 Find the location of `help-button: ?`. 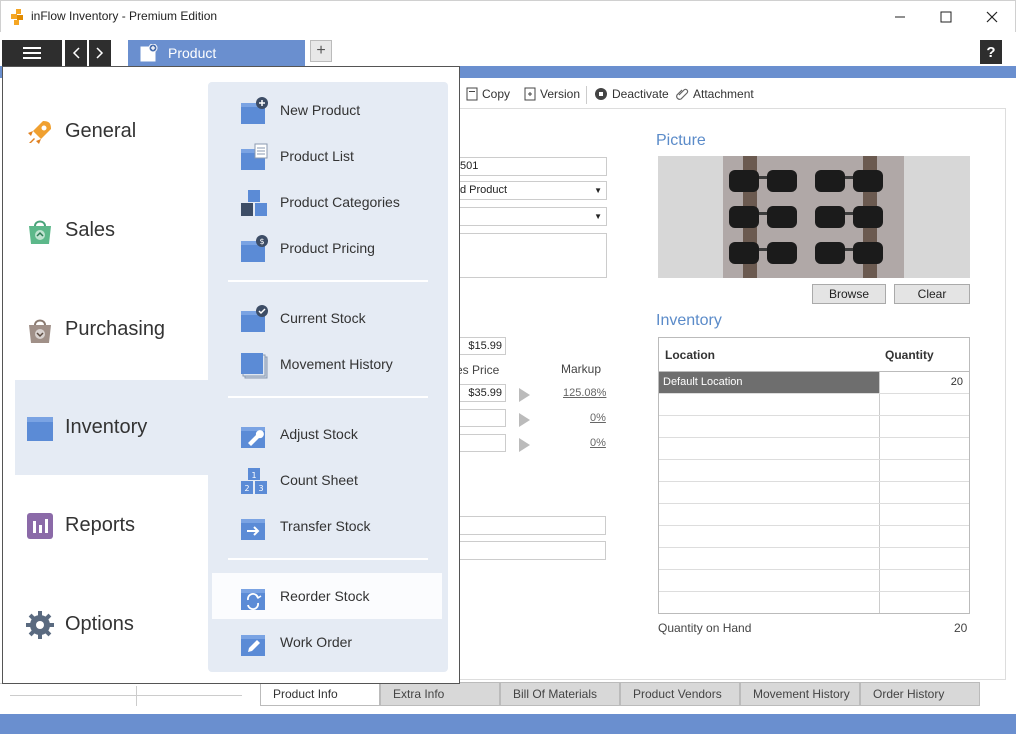

help-button: ? is located at coordinates (991, 52).